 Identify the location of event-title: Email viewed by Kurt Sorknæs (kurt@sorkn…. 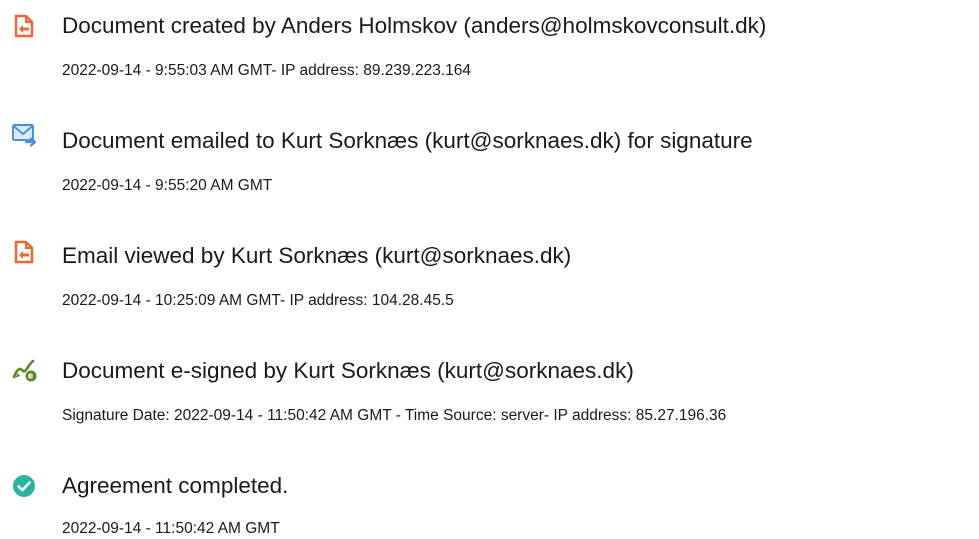
(317, 255).